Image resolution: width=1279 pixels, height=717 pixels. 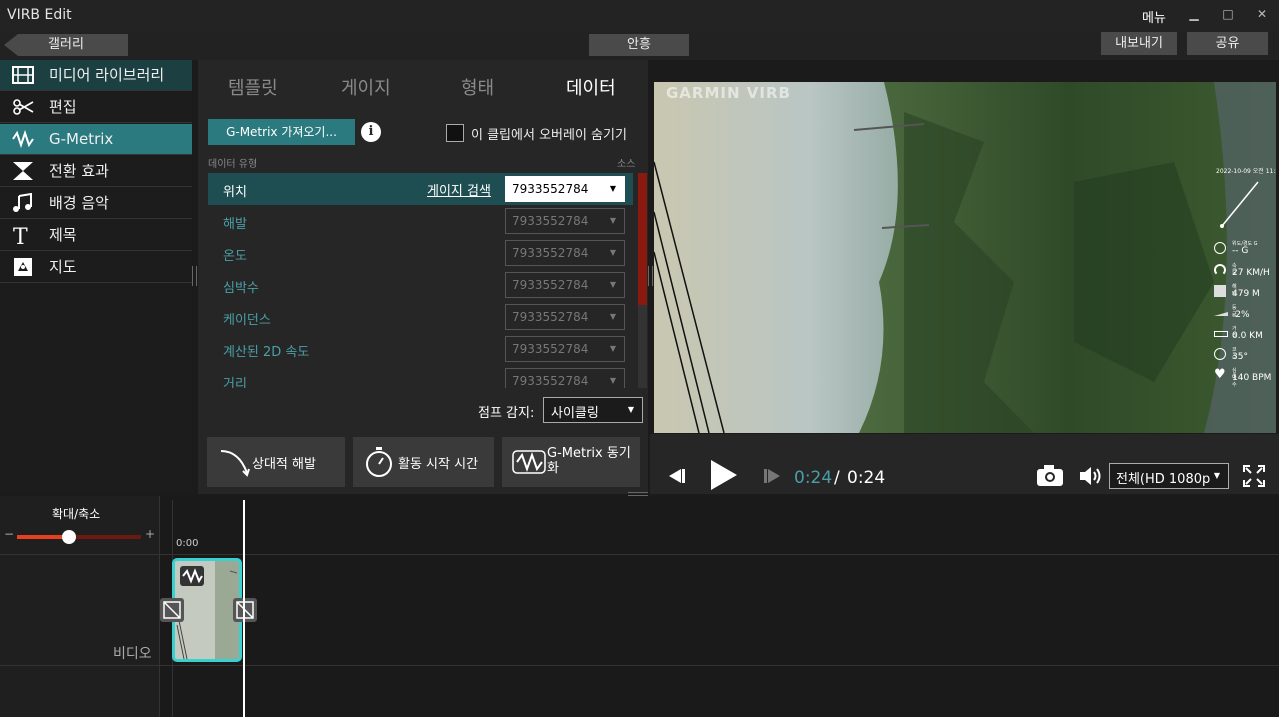 I want to click on source-header: 소스, so click(x=626, y=164).